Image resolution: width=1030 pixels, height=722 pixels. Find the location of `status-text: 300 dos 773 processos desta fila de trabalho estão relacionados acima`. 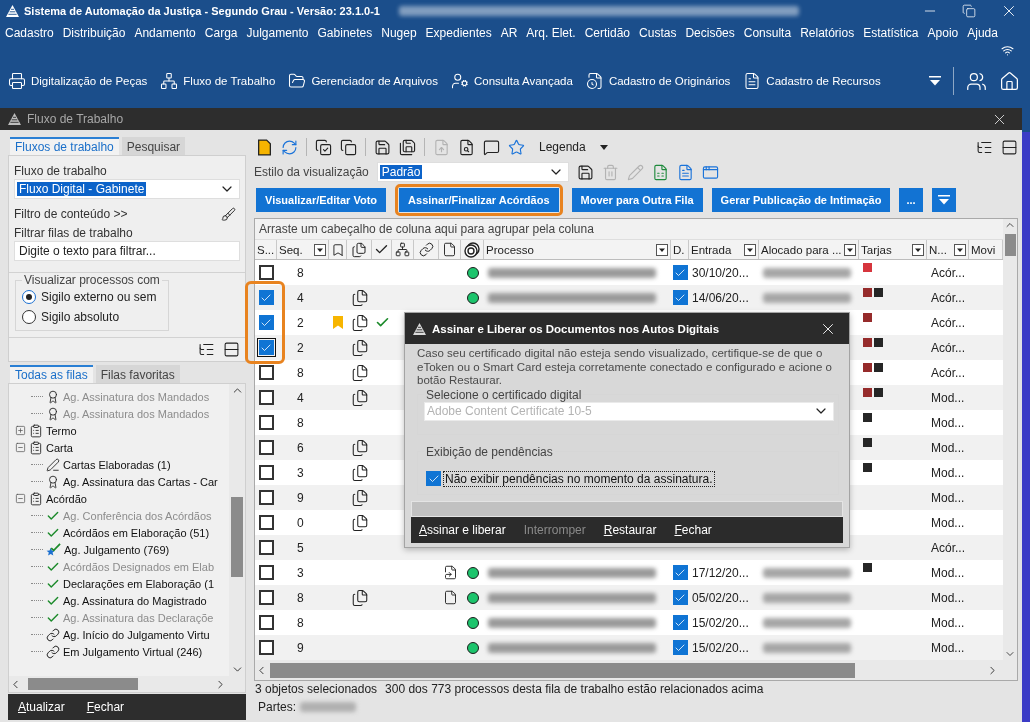

status-text: 300 dos 773 processos desta fila de trabalho estão relacionados acima is located at coordinates (574, 688).